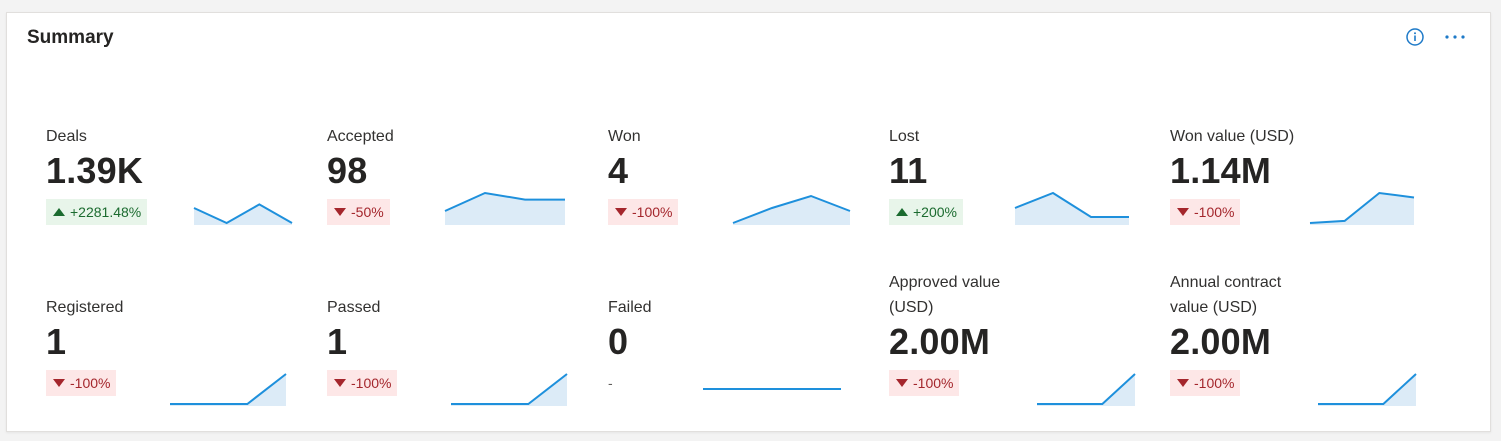  What do you see at coordinates (618, 341) in the screenshot?
I see `kpi-value: 0` at bounding box center [618, 341].